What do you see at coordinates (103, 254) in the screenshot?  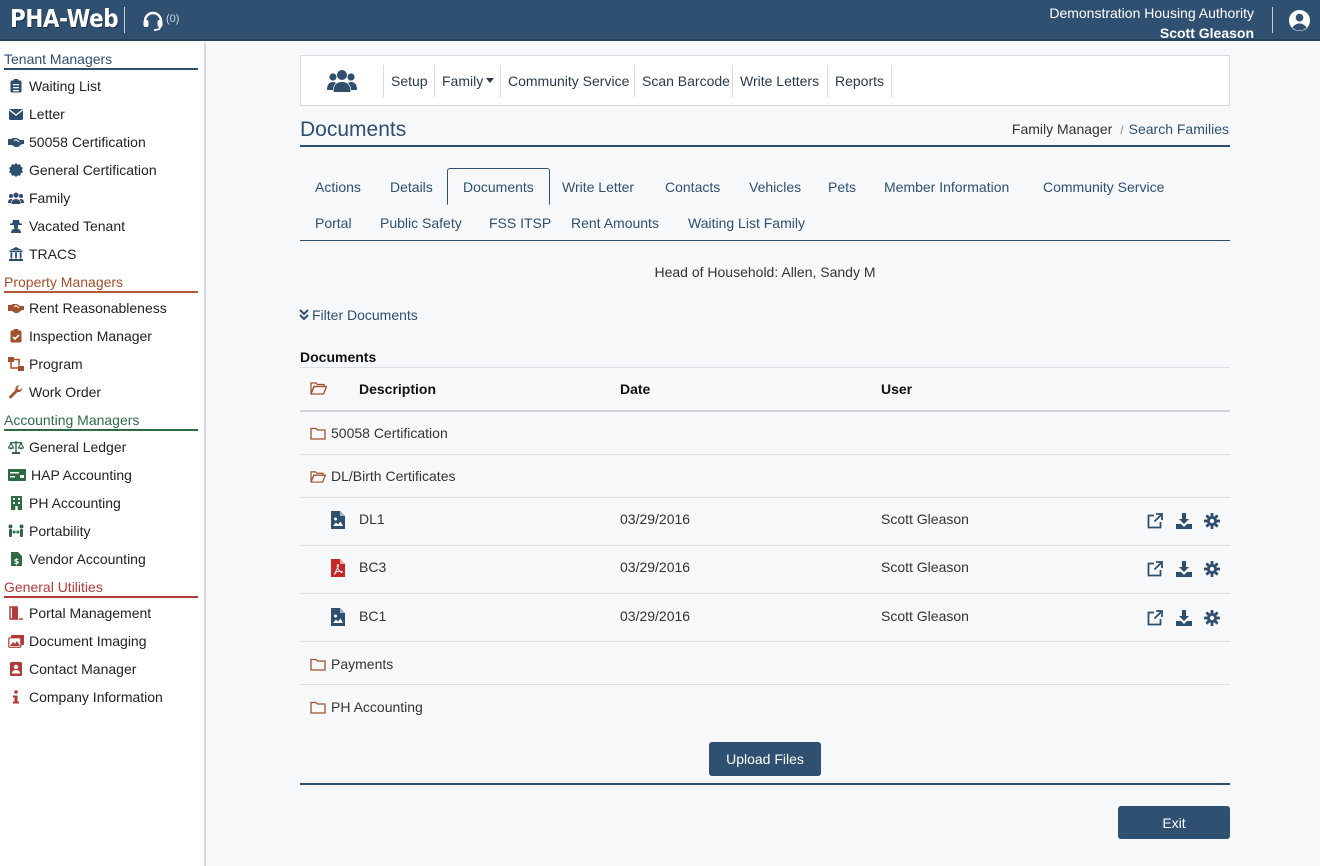 I see `sidebar-item-tracs: TRACS` at bounding box center [103, 254].